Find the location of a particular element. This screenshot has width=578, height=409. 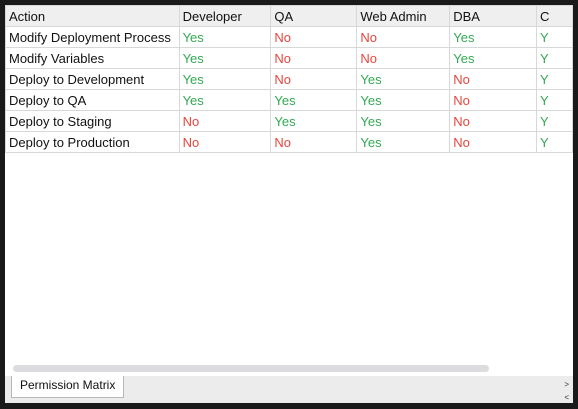

table-row: Deploy to Development Yes No Yes No Y is located at coordinates (289, 79).